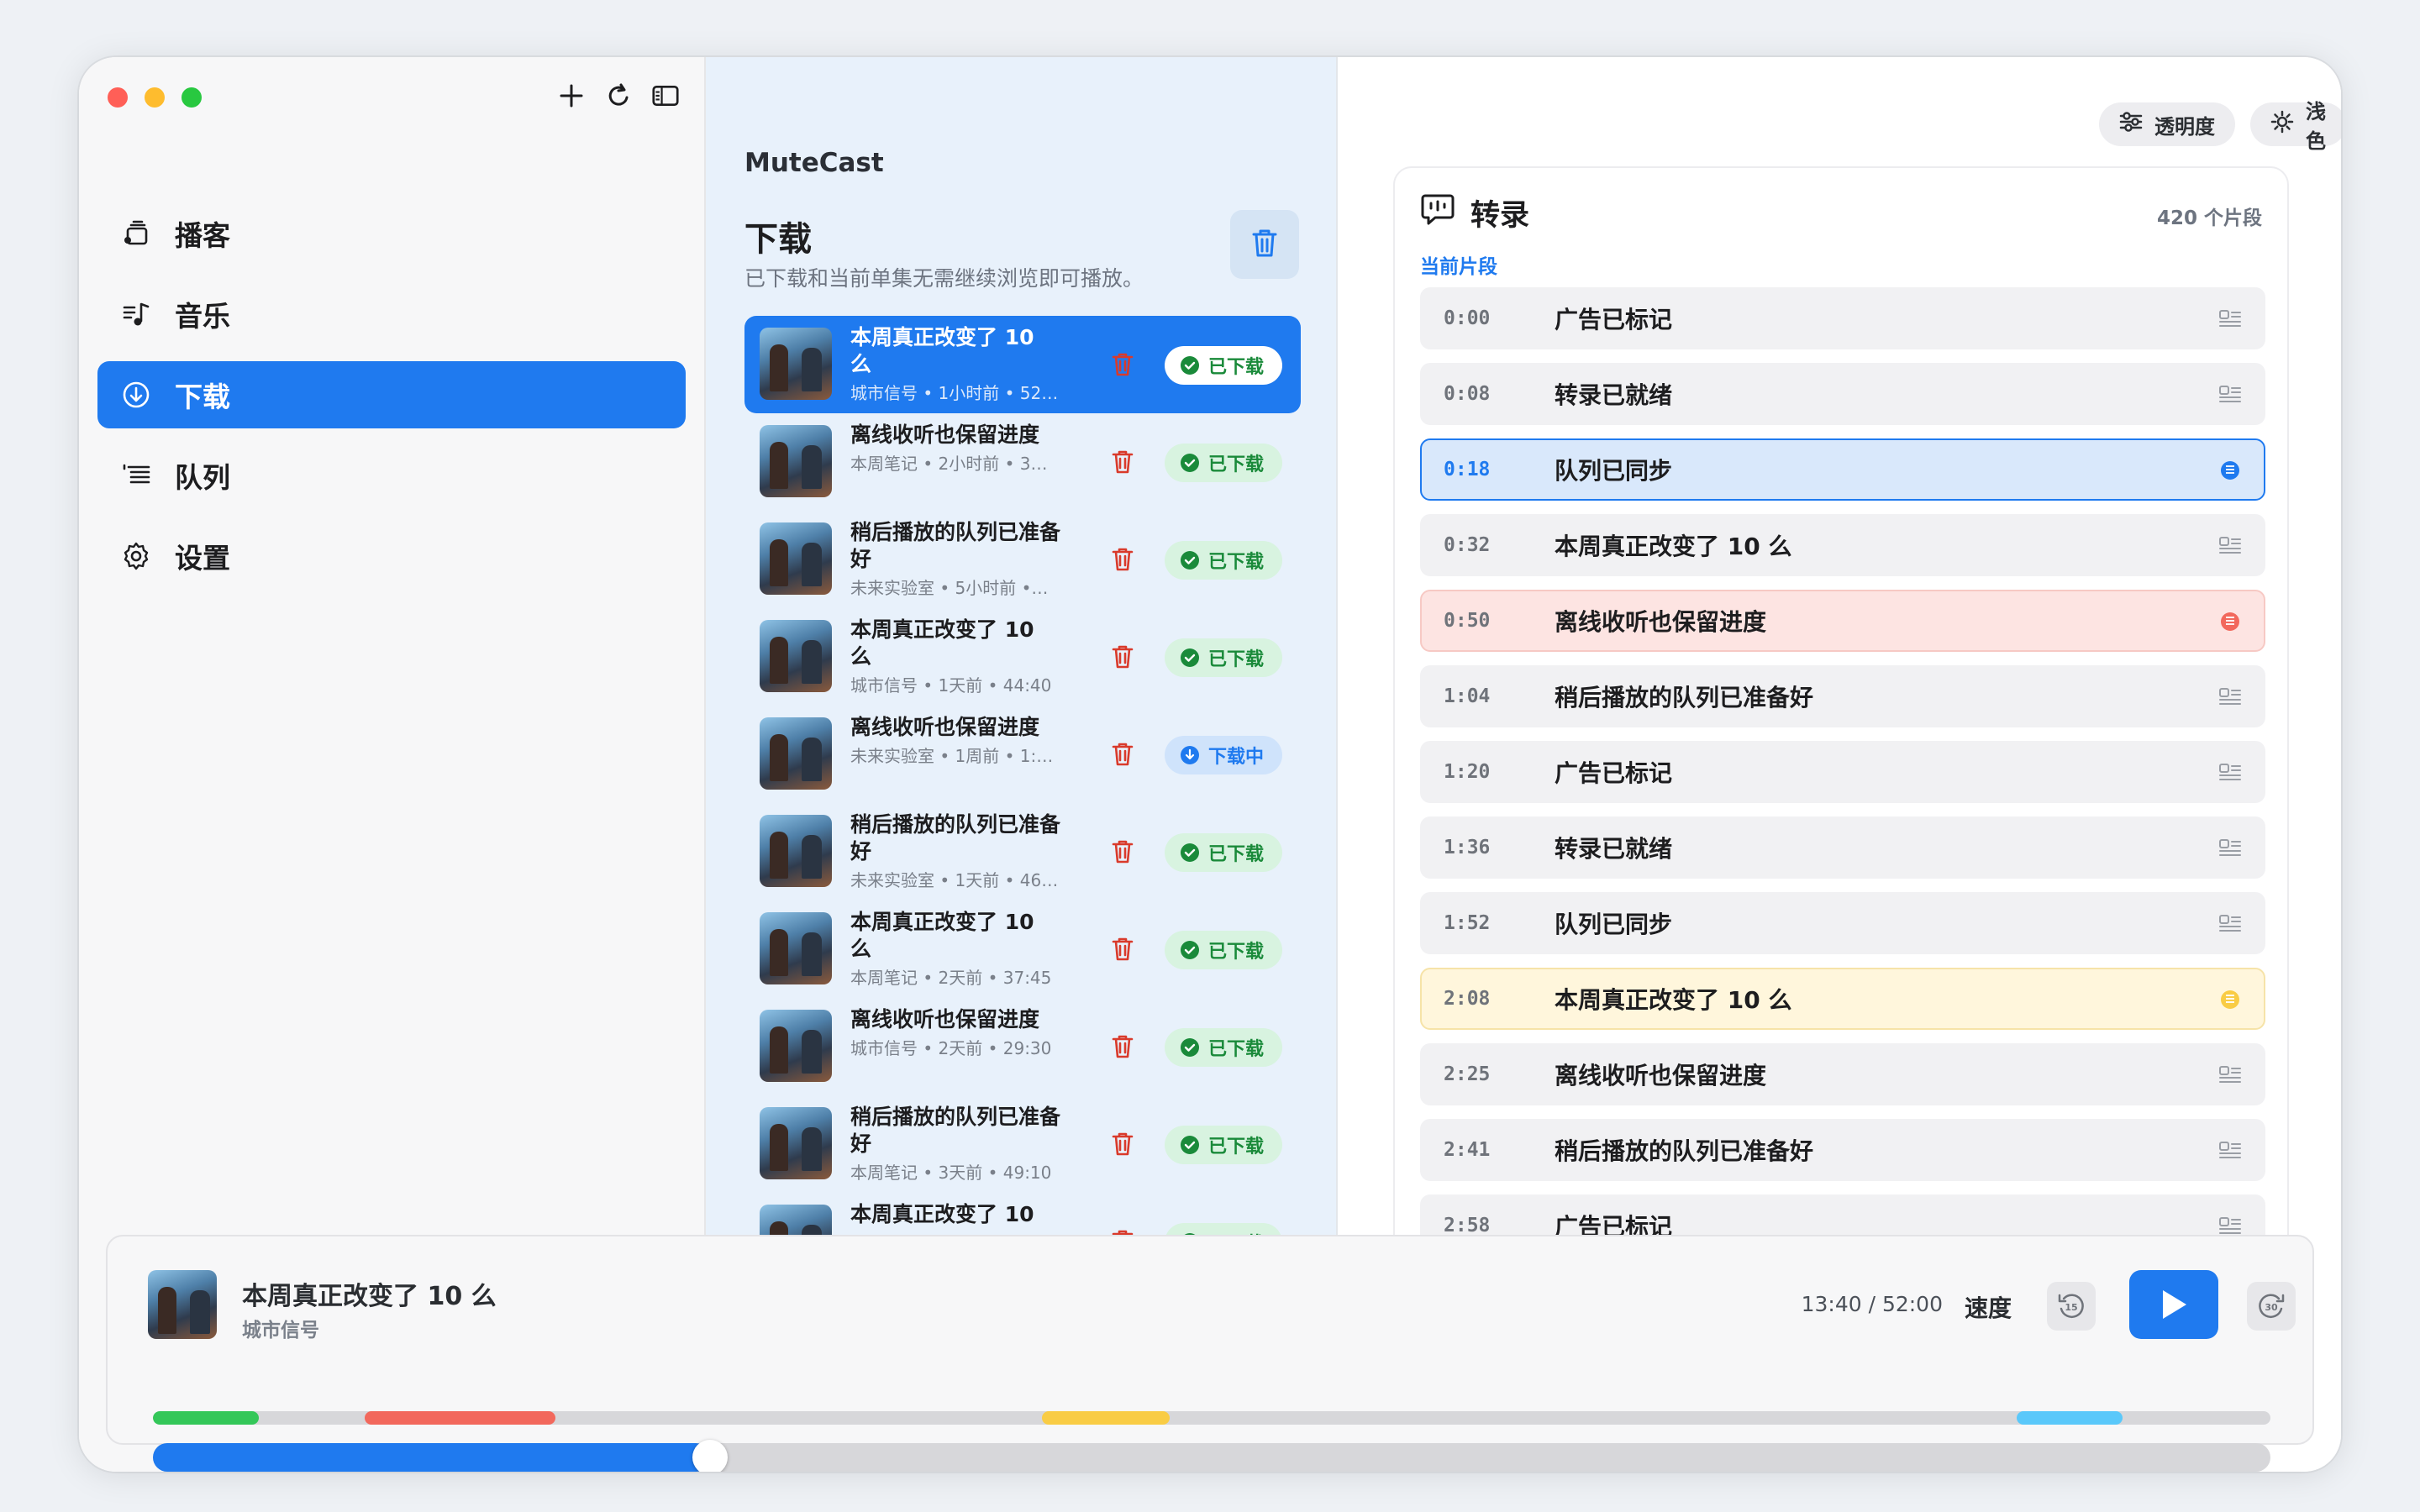 The height and width of the screenshot is (1512, 2420). What do you see at coordinates (2173, 1304) in the screenshot?
I see `play-button` at bounding box center [2173, 1304].